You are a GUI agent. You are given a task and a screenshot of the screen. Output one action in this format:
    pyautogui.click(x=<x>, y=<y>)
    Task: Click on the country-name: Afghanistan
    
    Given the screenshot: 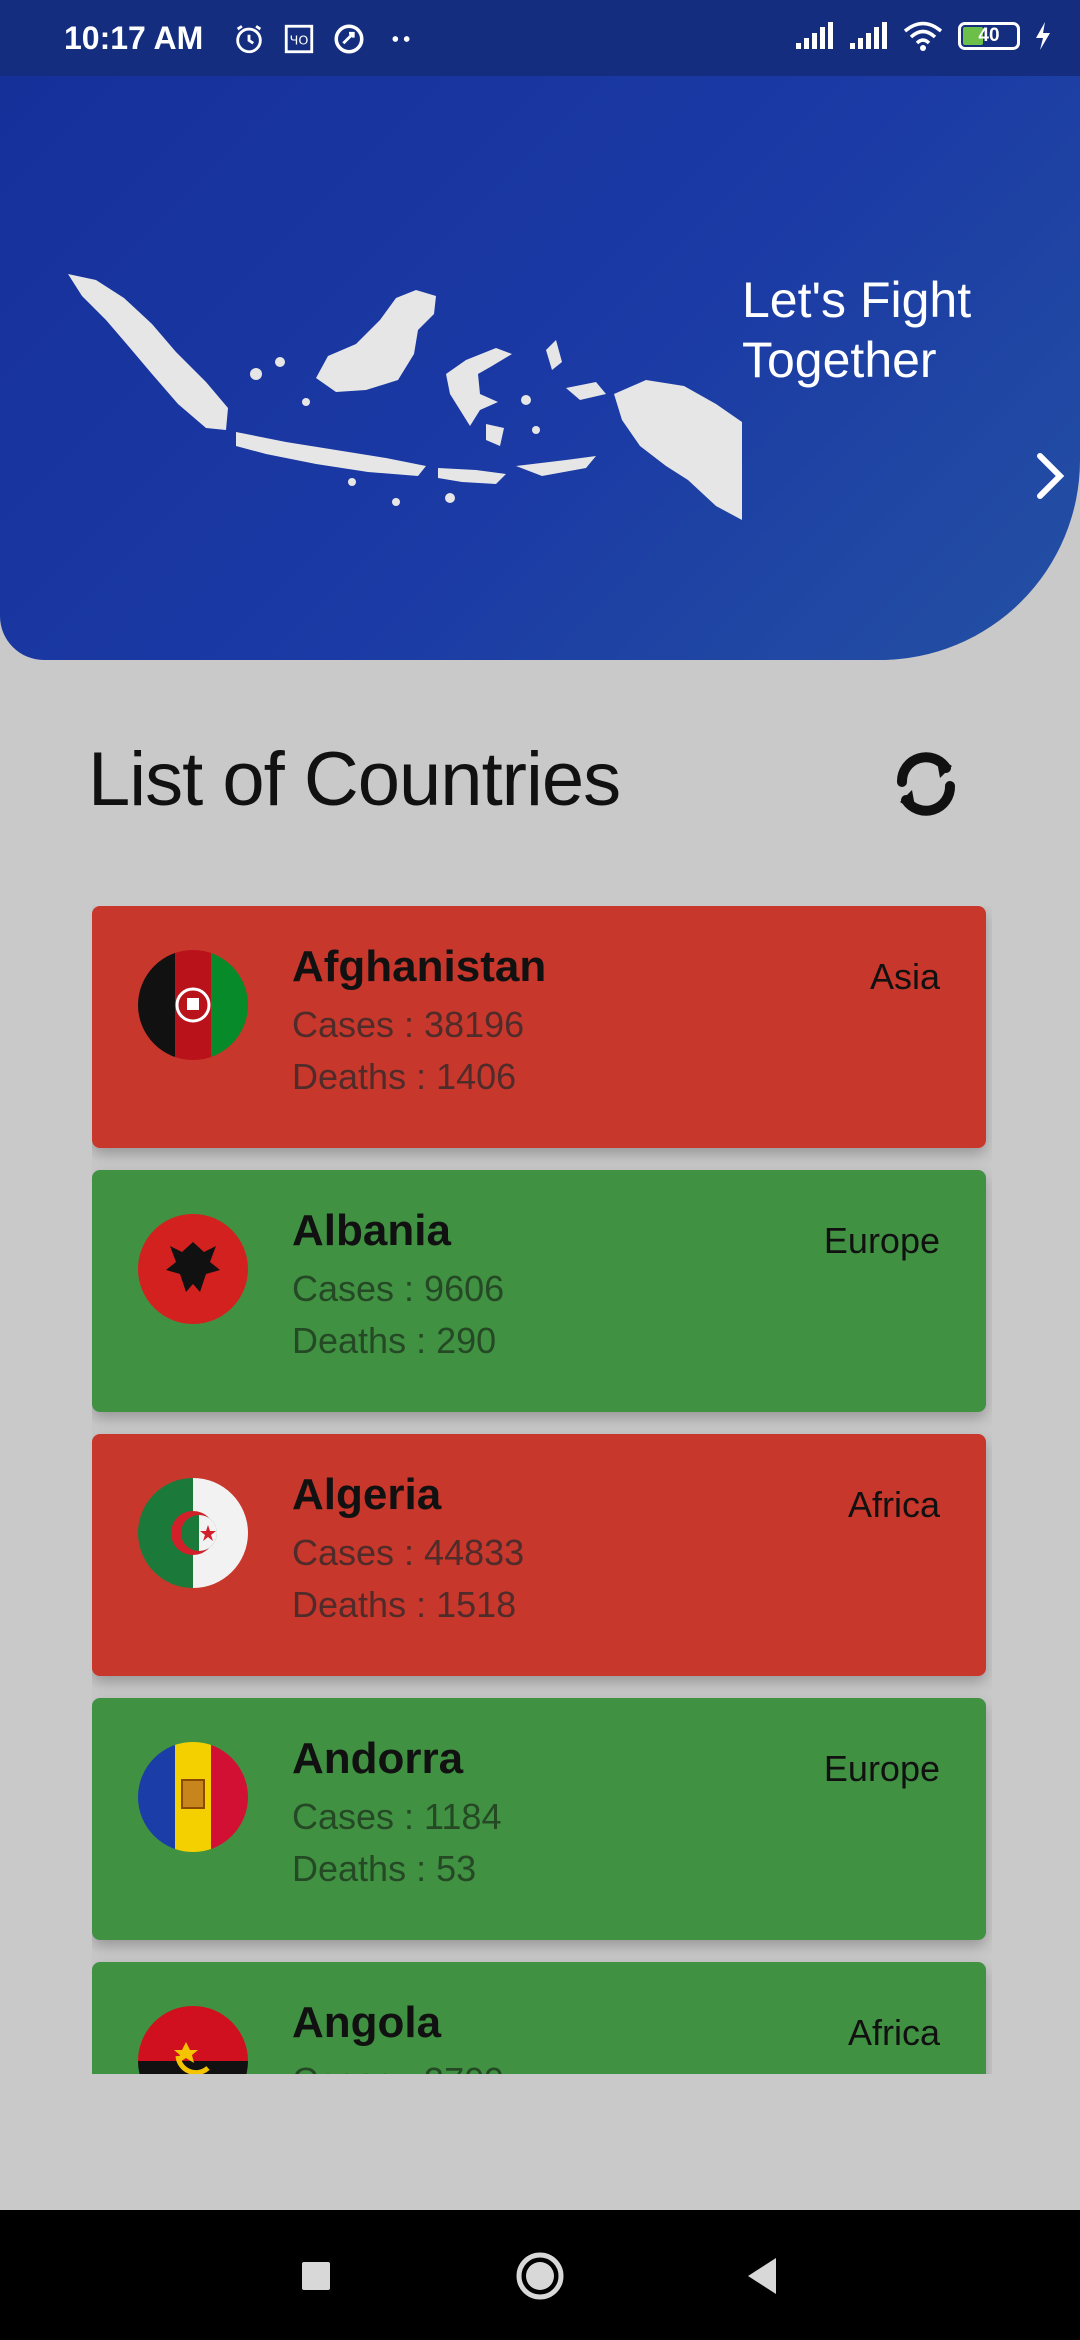 What is the action you would take?
    pyautogui.click(x=419, y=966)
    